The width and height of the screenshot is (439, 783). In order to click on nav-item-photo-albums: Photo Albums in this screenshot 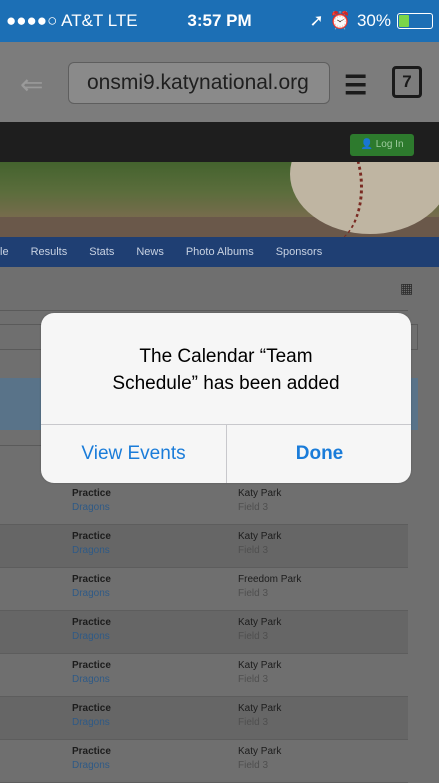, I will do `click(220, 252)`.